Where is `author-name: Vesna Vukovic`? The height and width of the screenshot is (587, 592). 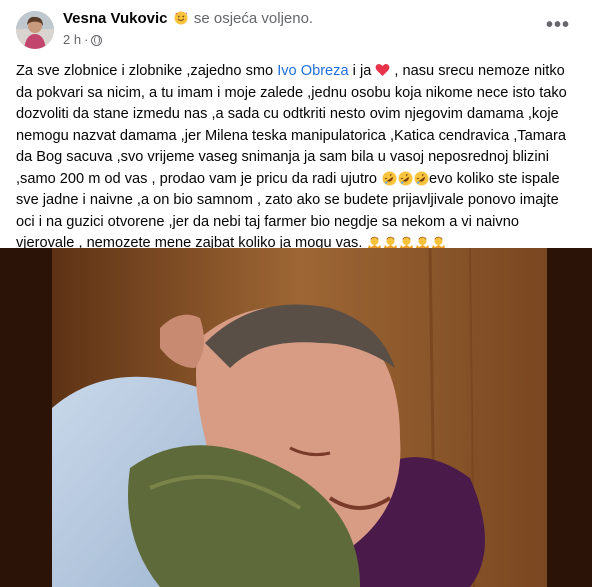 author-name: Vesna Vukovic is located at coordinates (115, 18).